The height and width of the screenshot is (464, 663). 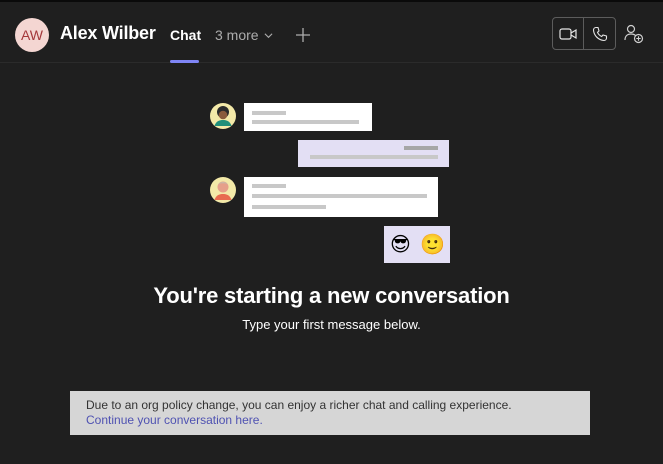 I want to click on add-people-icon, so click(x=634, y=34).